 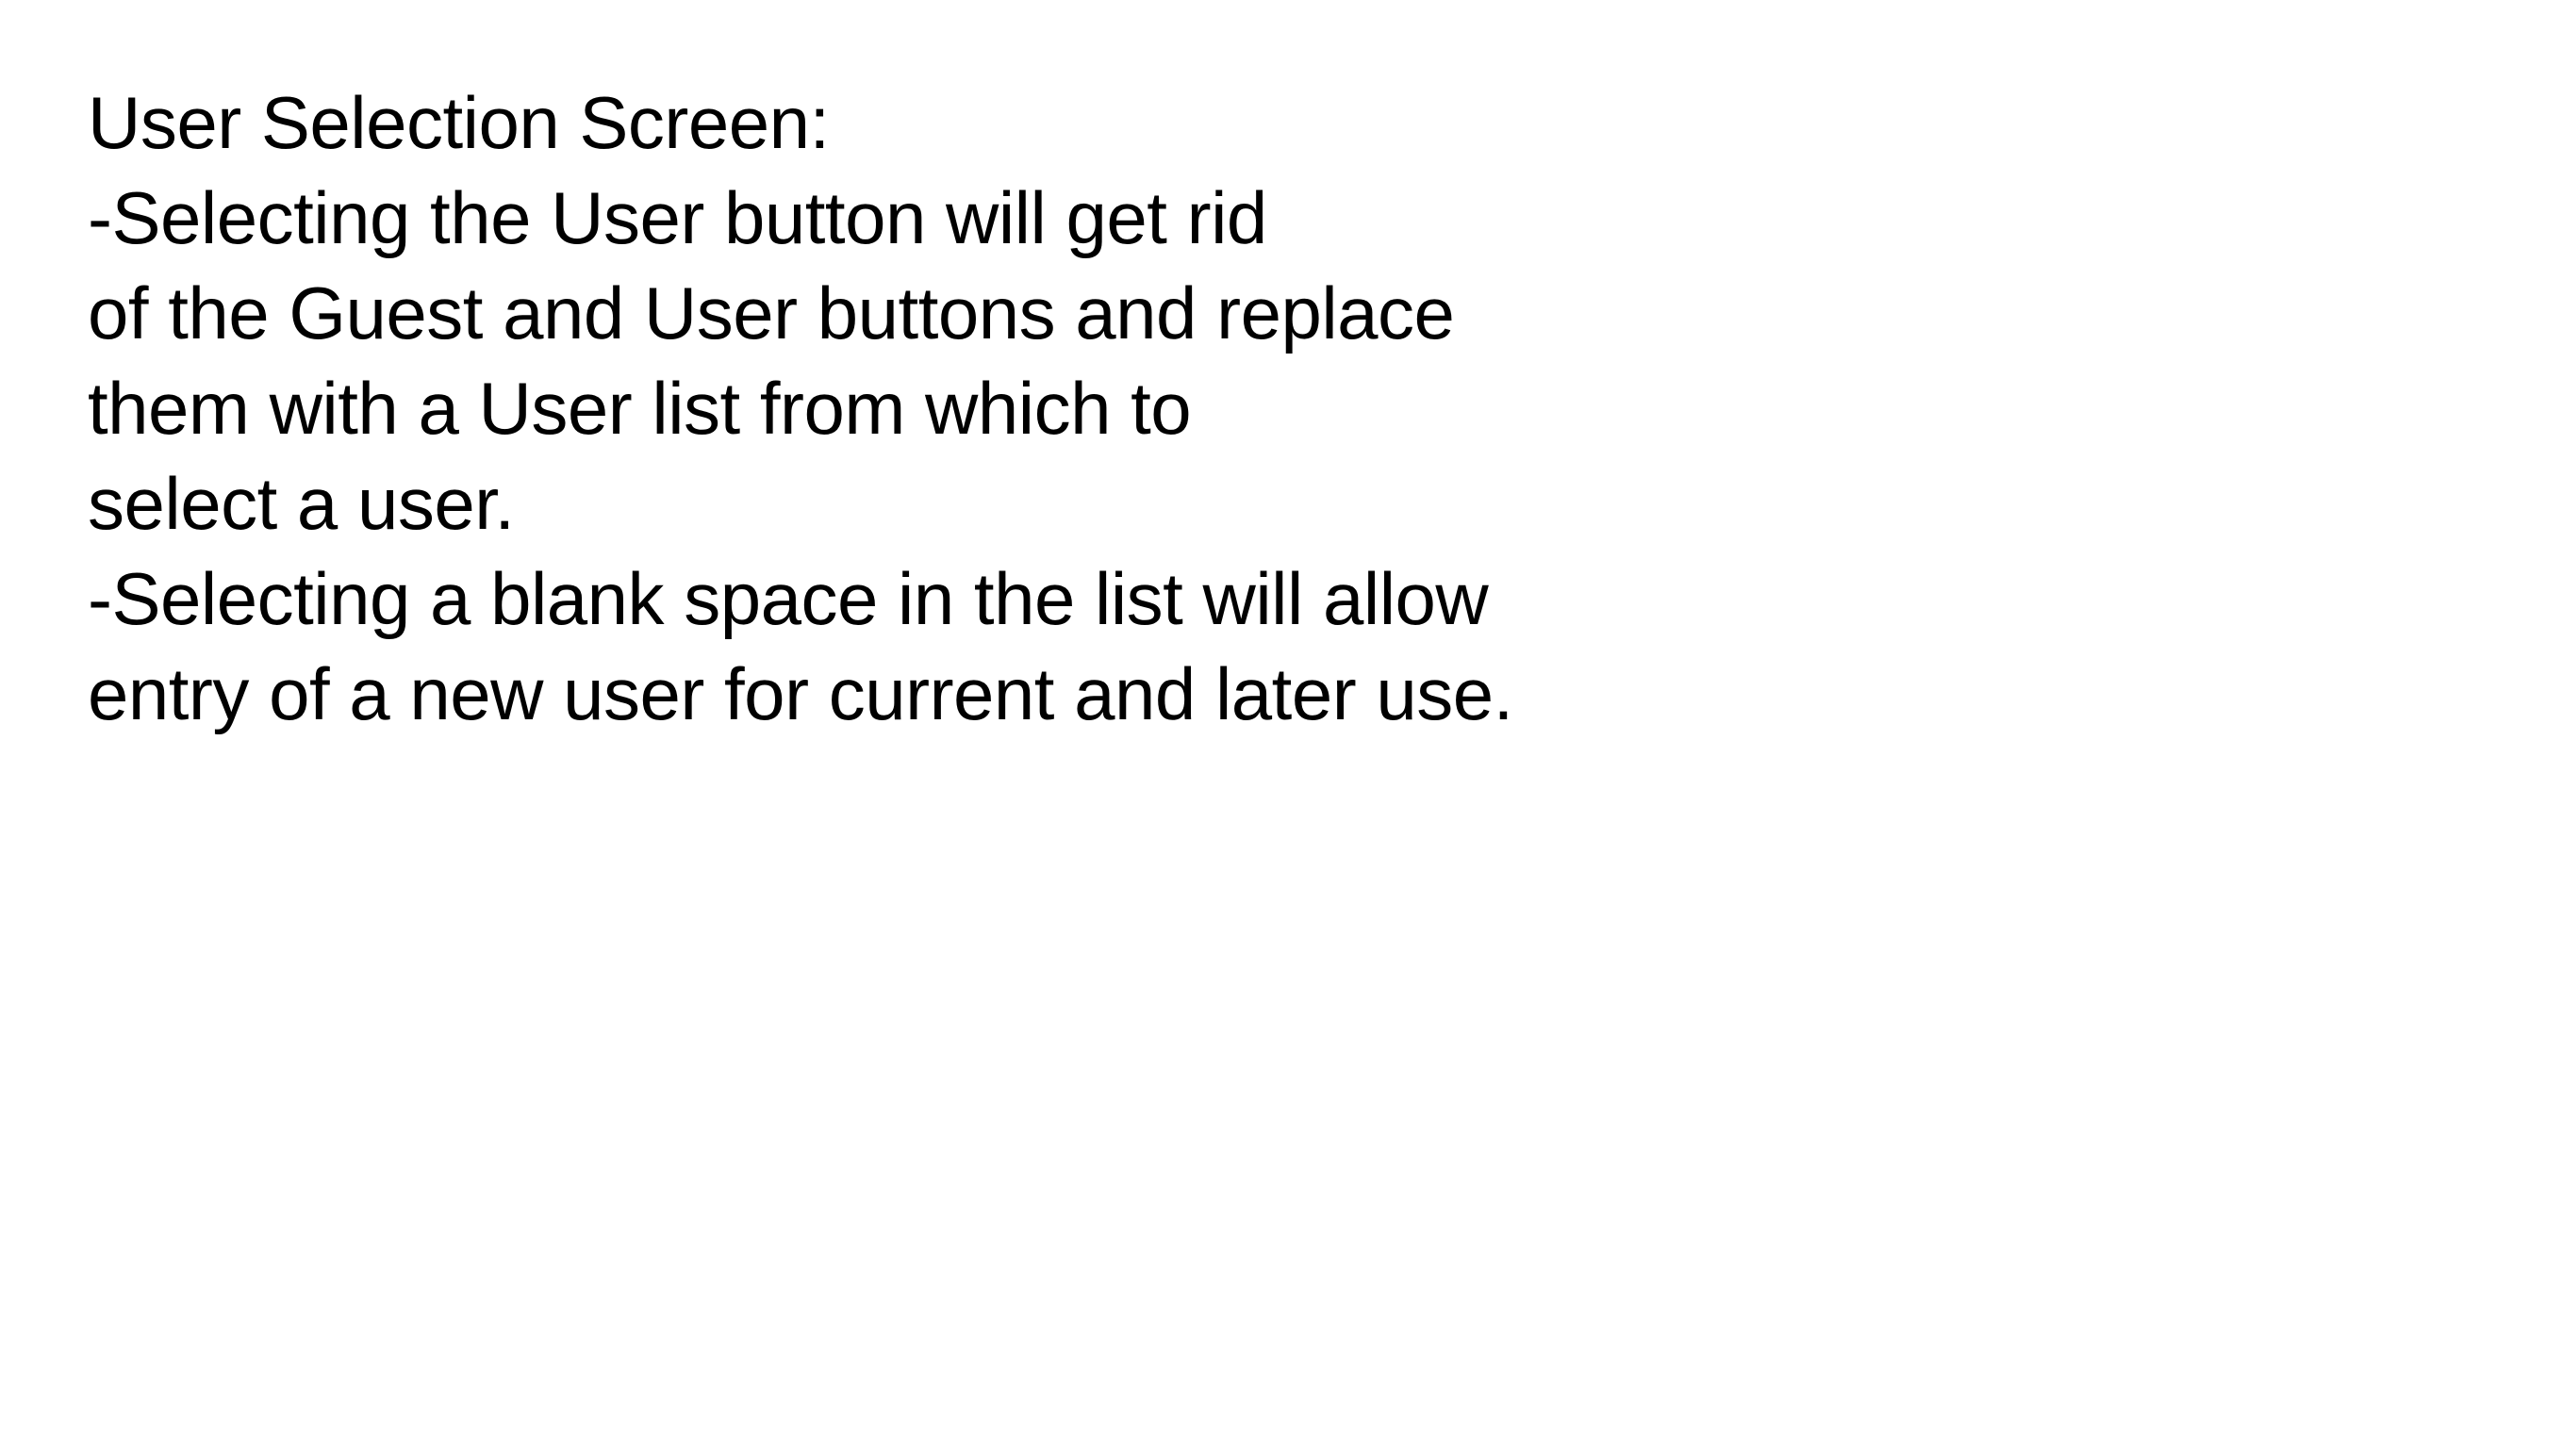 What do you see at coordinates (677, 217) in the screenshot?
I see `note-line-1: -Selecting the User button will get rid` at bounding box center [677, 217].